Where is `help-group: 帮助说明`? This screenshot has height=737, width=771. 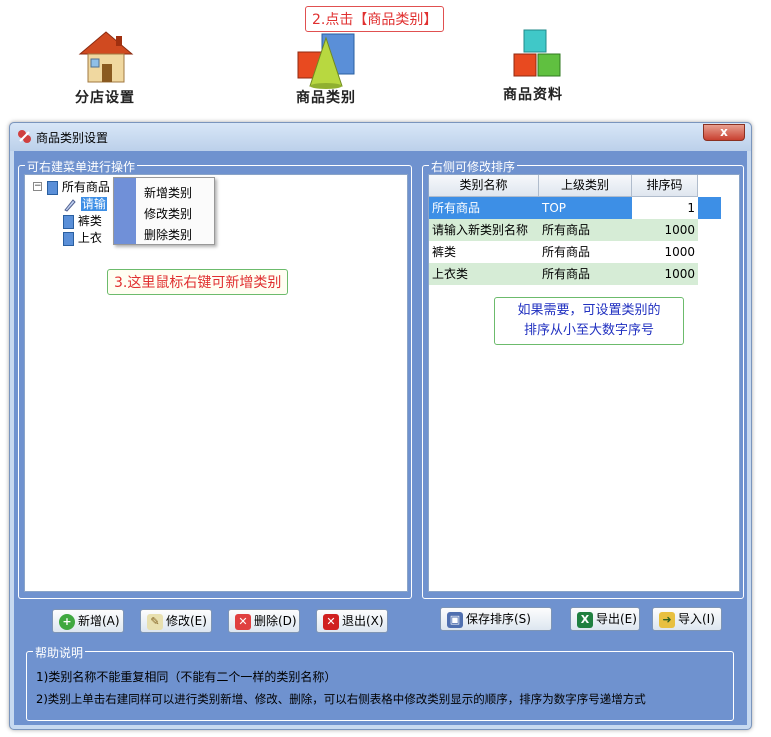 help-group: 帮助说明 is located at coordinates (380, 682).